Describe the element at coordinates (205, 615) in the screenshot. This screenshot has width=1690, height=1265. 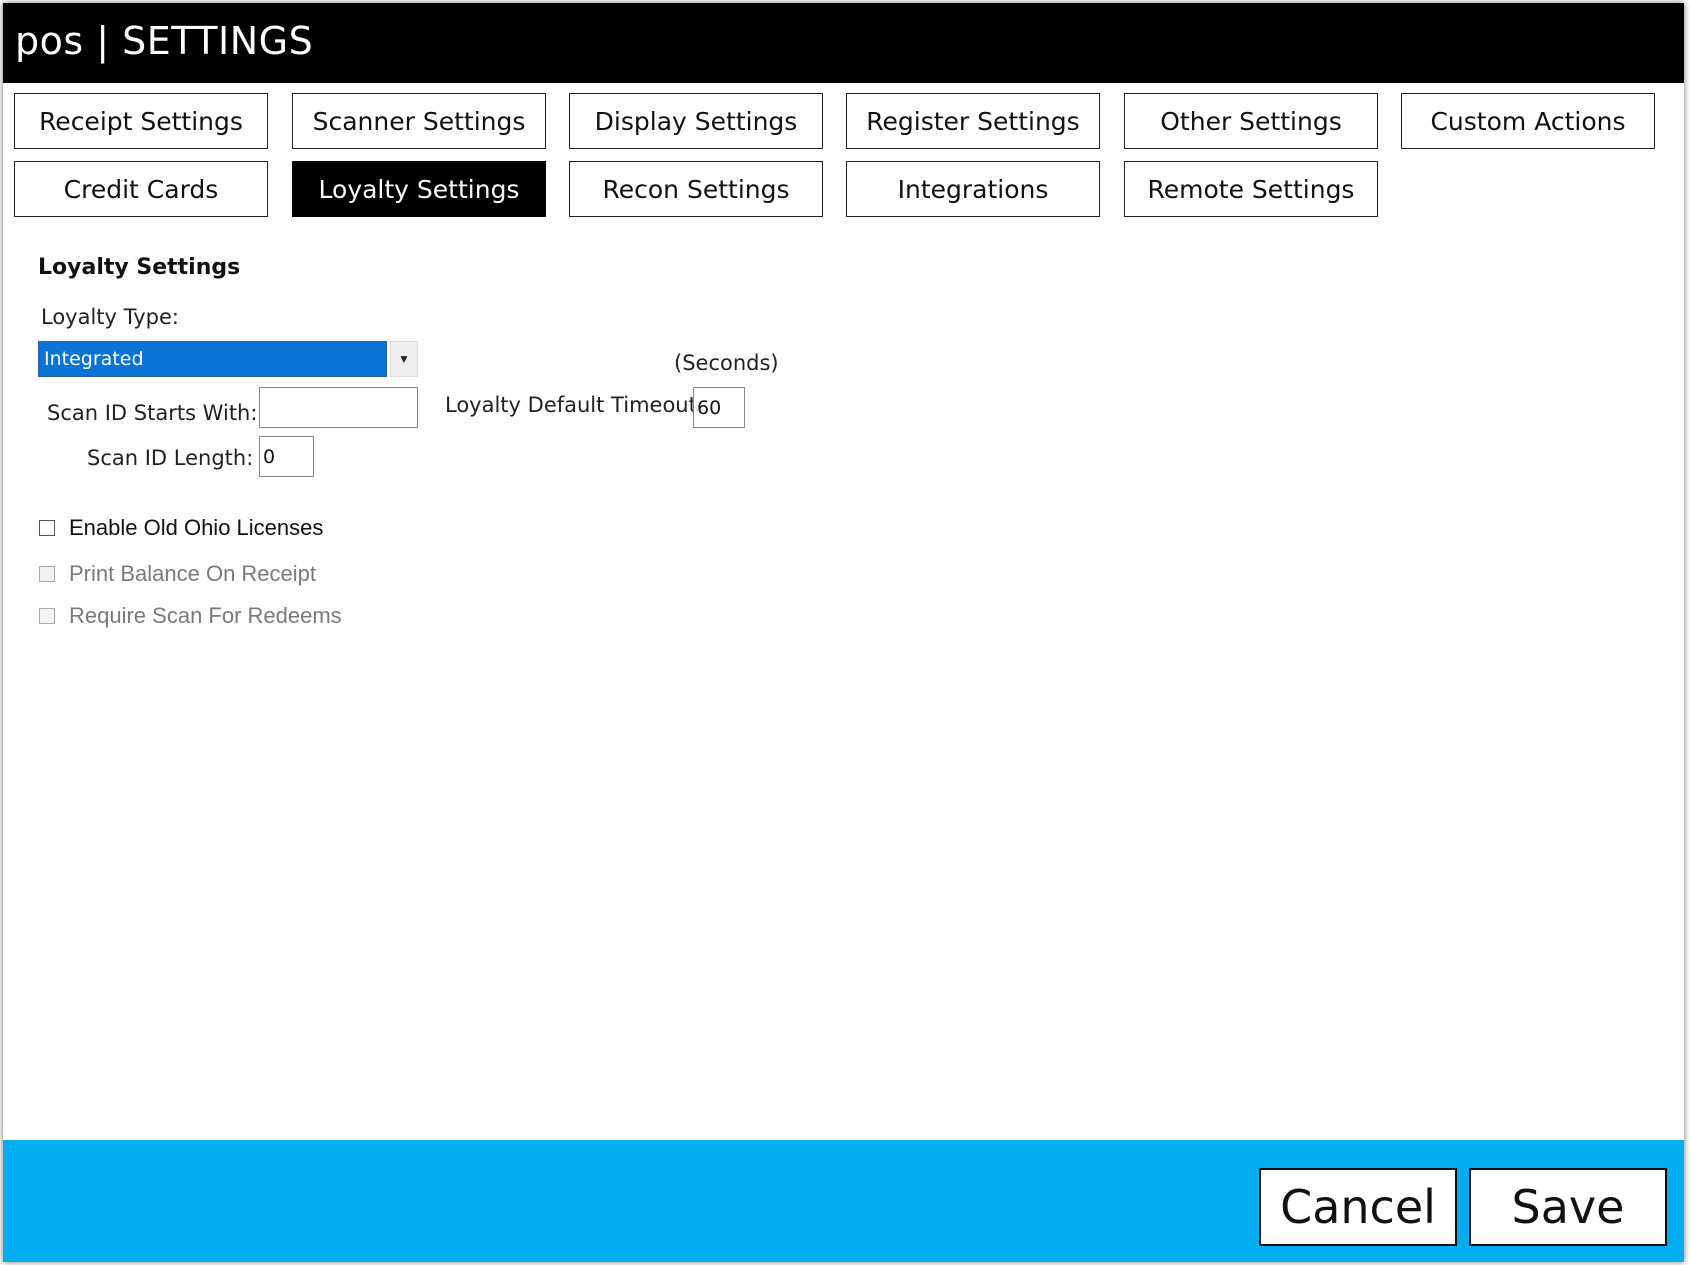
I see `require-scan-for-redeems-label: Require Scan For Redeems` at that location.